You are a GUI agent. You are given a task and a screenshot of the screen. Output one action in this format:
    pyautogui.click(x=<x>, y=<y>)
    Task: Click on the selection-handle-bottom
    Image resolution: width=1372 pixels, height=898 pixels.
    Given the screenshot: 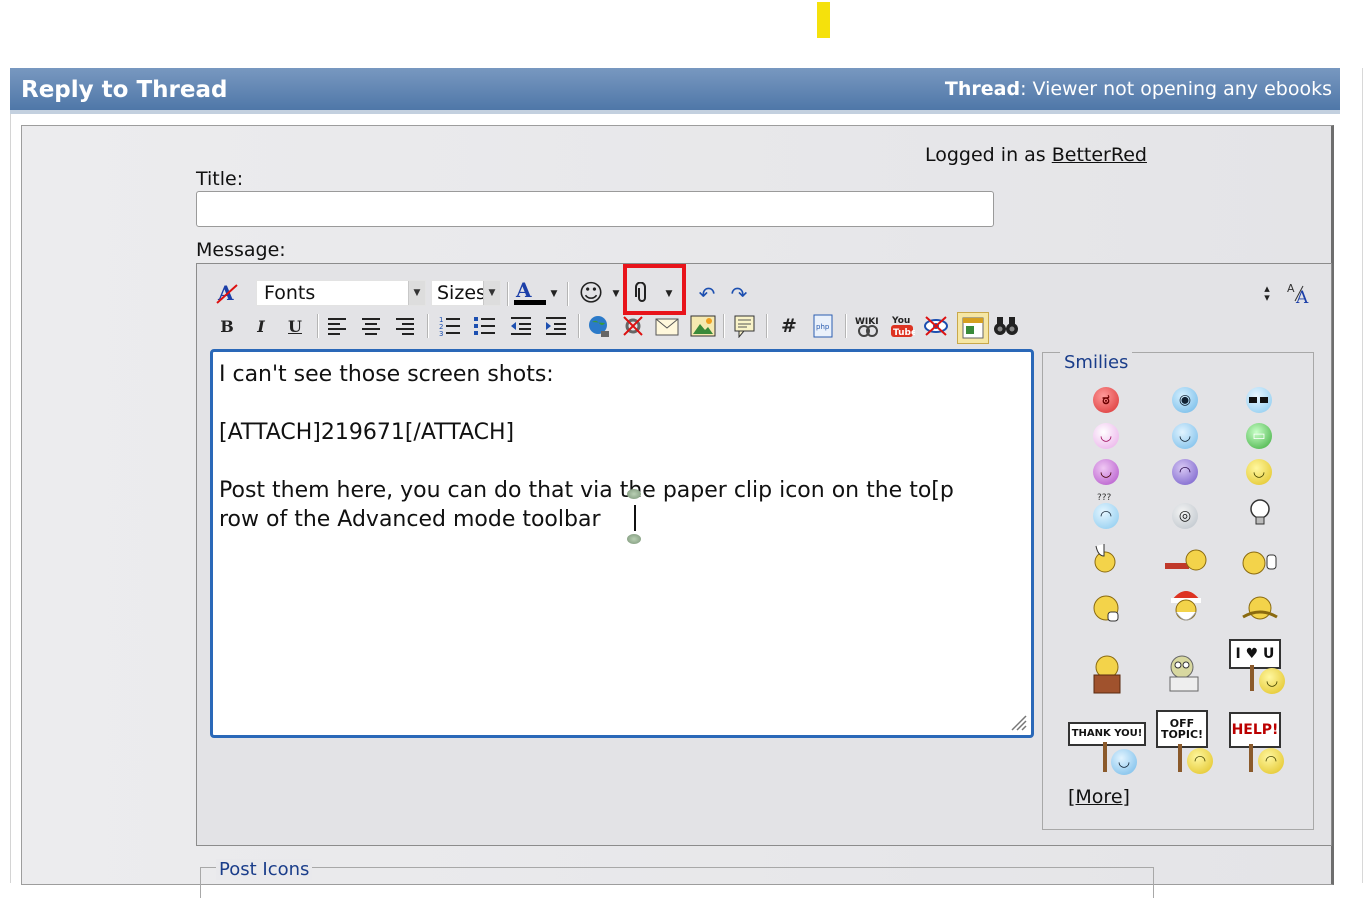 What is the action you would take?
    pyautogui.click(x=634, y=539)
    